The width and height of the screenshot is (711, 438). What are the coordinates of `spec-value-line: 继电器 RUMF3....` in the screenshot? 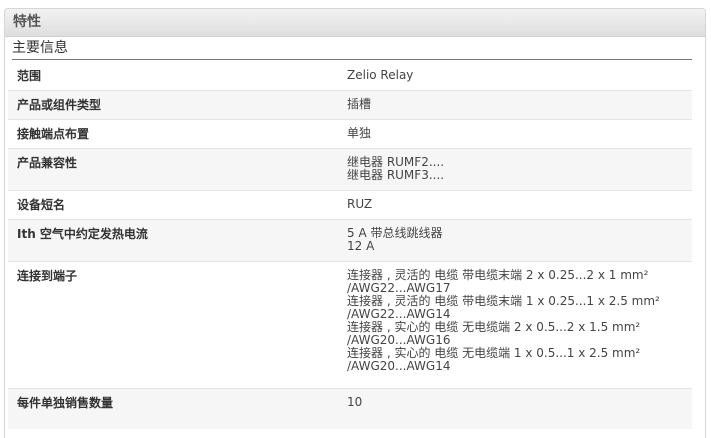 It's located at (396, 175).